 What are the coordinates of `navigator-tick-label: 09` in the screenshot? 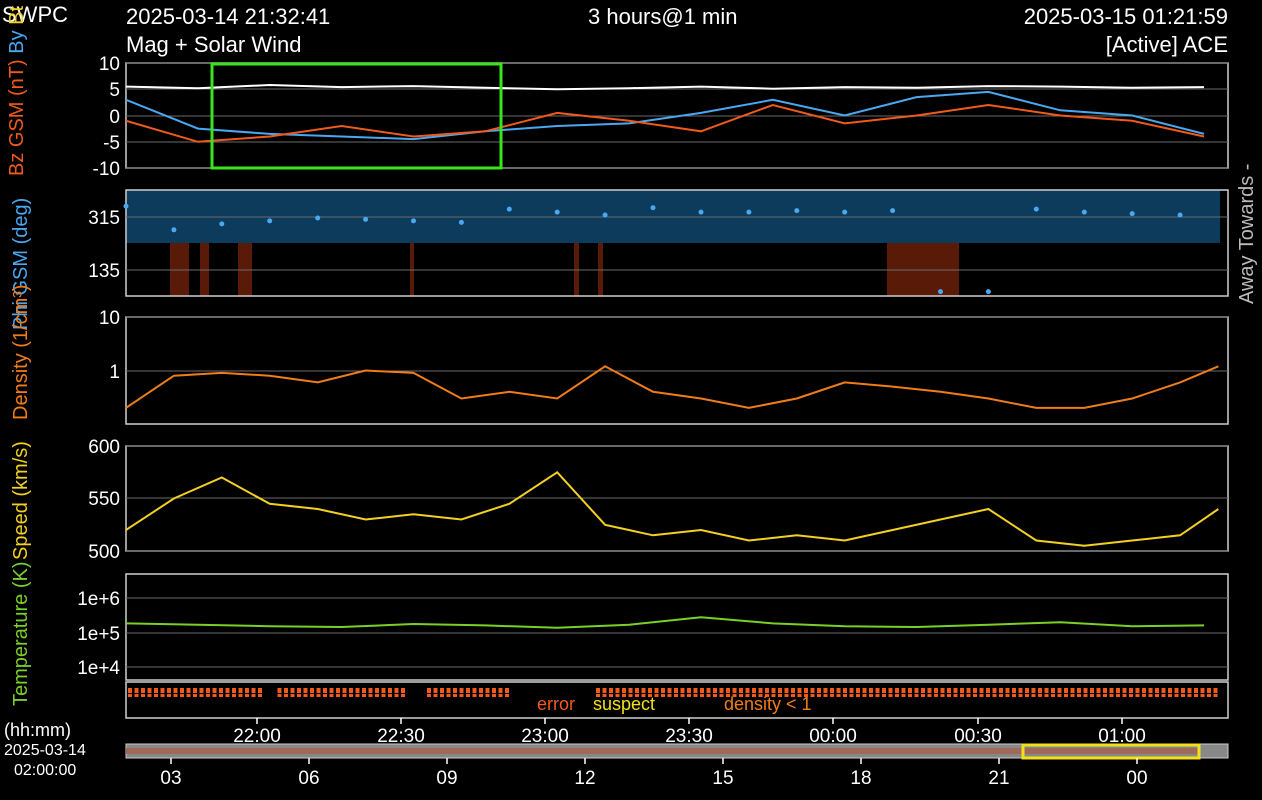 It's located at (446, 778).